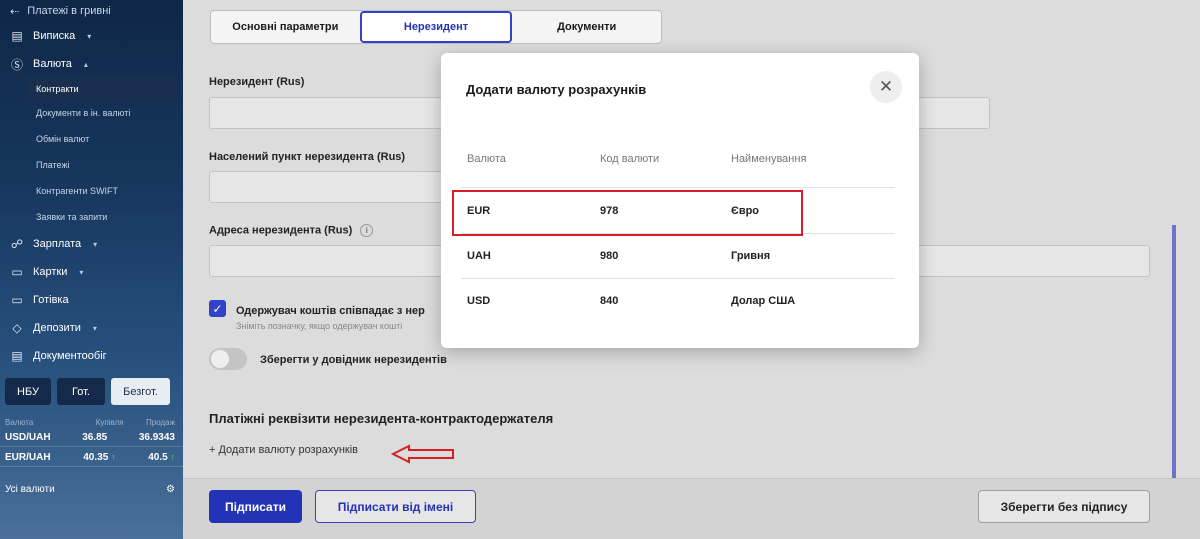  What do you see at coordinates (85, 64) in the screenshot?
I see `chevron-up-icon: ▴` at bounding box center [85, 64].